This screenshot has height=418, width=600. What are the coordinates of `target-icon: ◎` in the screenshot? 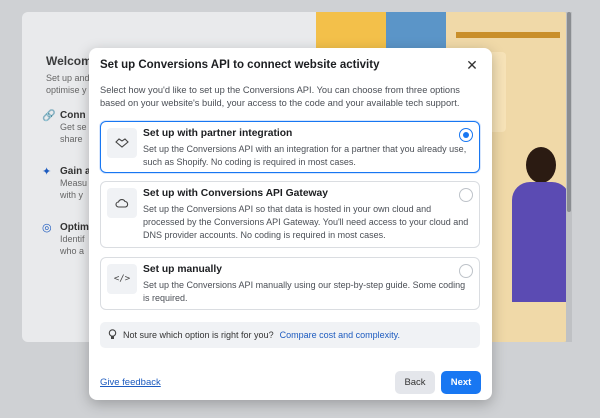 It's located at (47, 228).